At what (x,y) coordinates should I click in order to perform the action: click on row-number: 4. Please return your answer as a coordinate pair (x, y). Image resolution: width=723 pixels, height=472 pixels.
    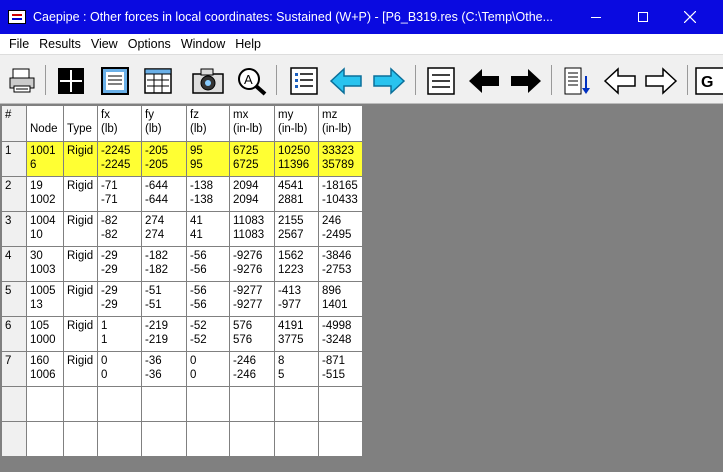
    Looking at the image, I should click on (14, 264).